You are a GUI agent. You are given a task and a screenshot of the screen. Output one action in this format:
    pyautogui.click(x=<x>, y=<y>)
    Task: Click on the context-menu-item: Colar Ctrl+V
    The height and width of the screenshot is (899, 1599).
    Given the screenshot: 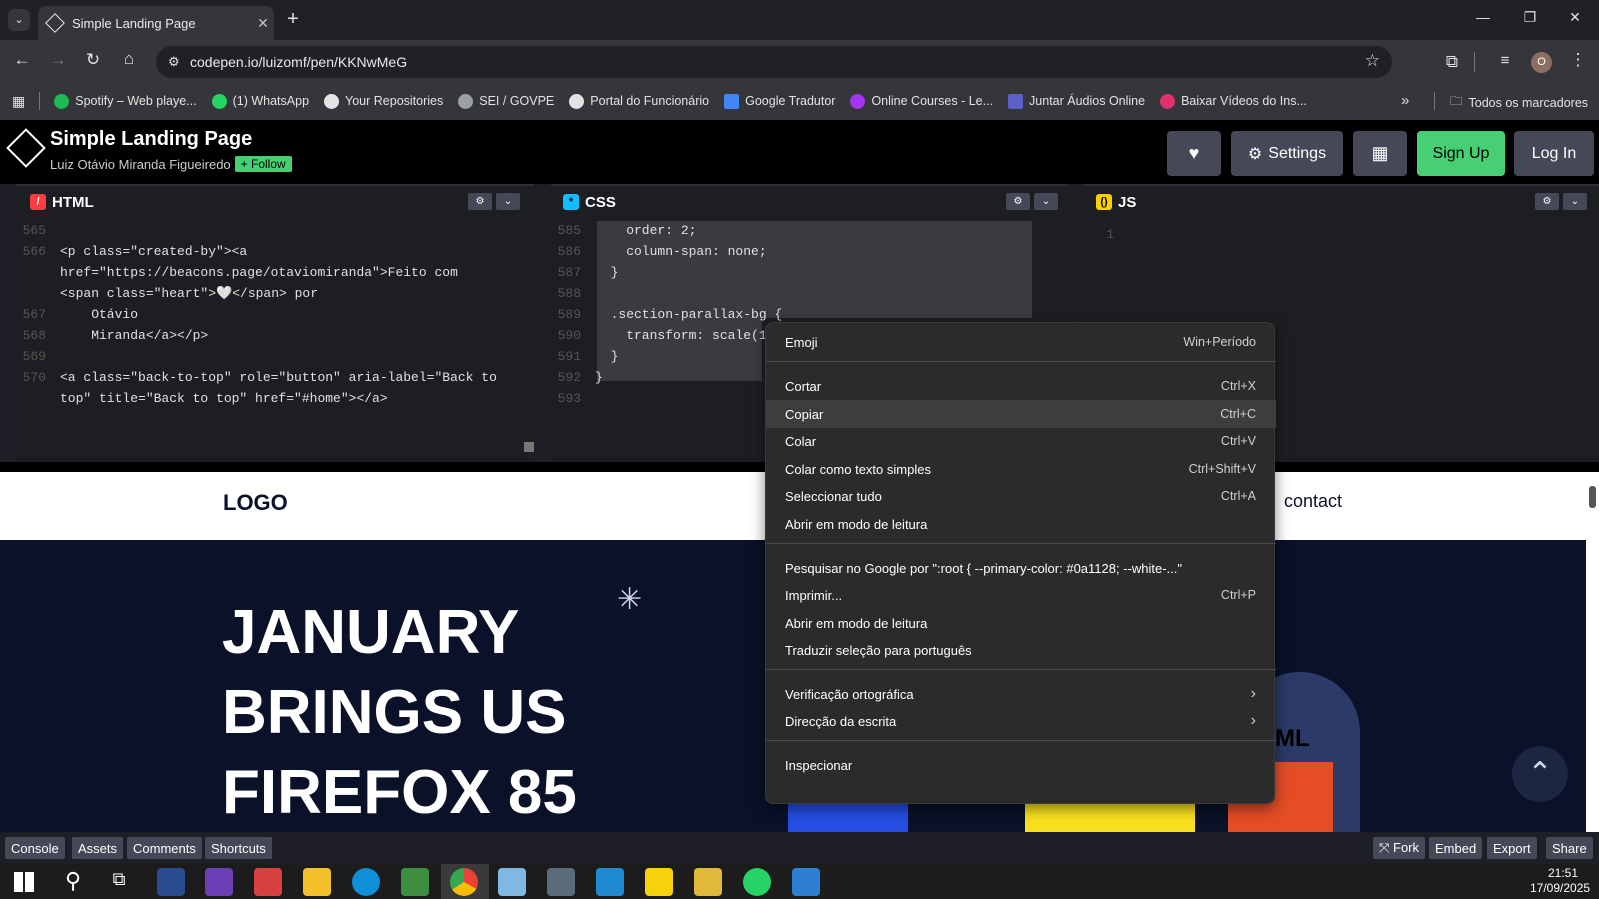 What is the action you would take?
    pyautogui.click(x=1021, y=441)
    